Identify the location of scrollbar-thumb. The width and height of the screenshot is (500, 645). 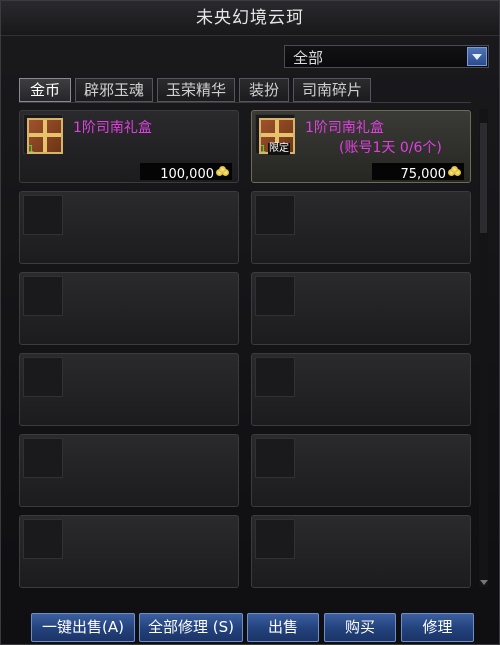
(483, 178).